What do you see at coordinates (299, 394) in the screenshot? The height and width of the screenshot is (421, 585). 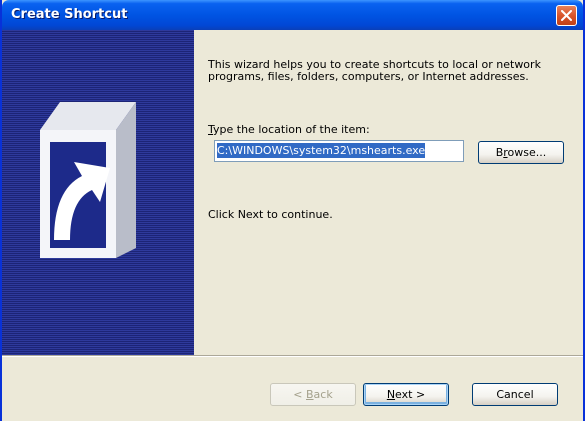 I see `back-label-pre: <` at bounding box center [299, 394].